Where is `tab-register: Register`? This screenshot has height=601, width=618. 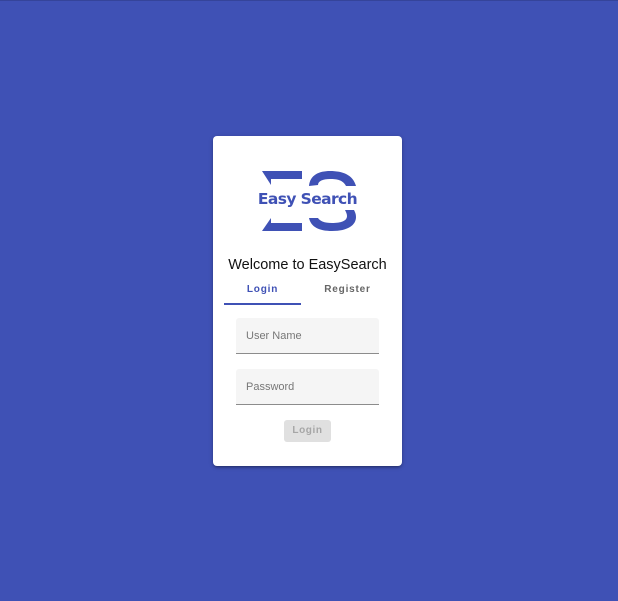 tab-register: Register is located at coordinates (347, 292).